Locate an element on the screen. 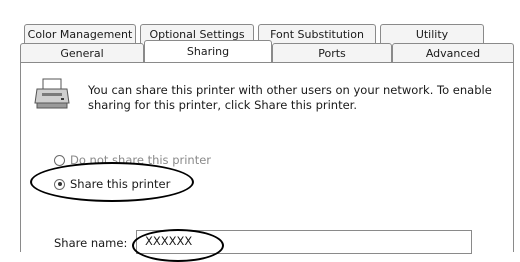 Image resolution: width=520 pixels, height=262 pixels. tab-label: General is located at coordinates (82, 53).